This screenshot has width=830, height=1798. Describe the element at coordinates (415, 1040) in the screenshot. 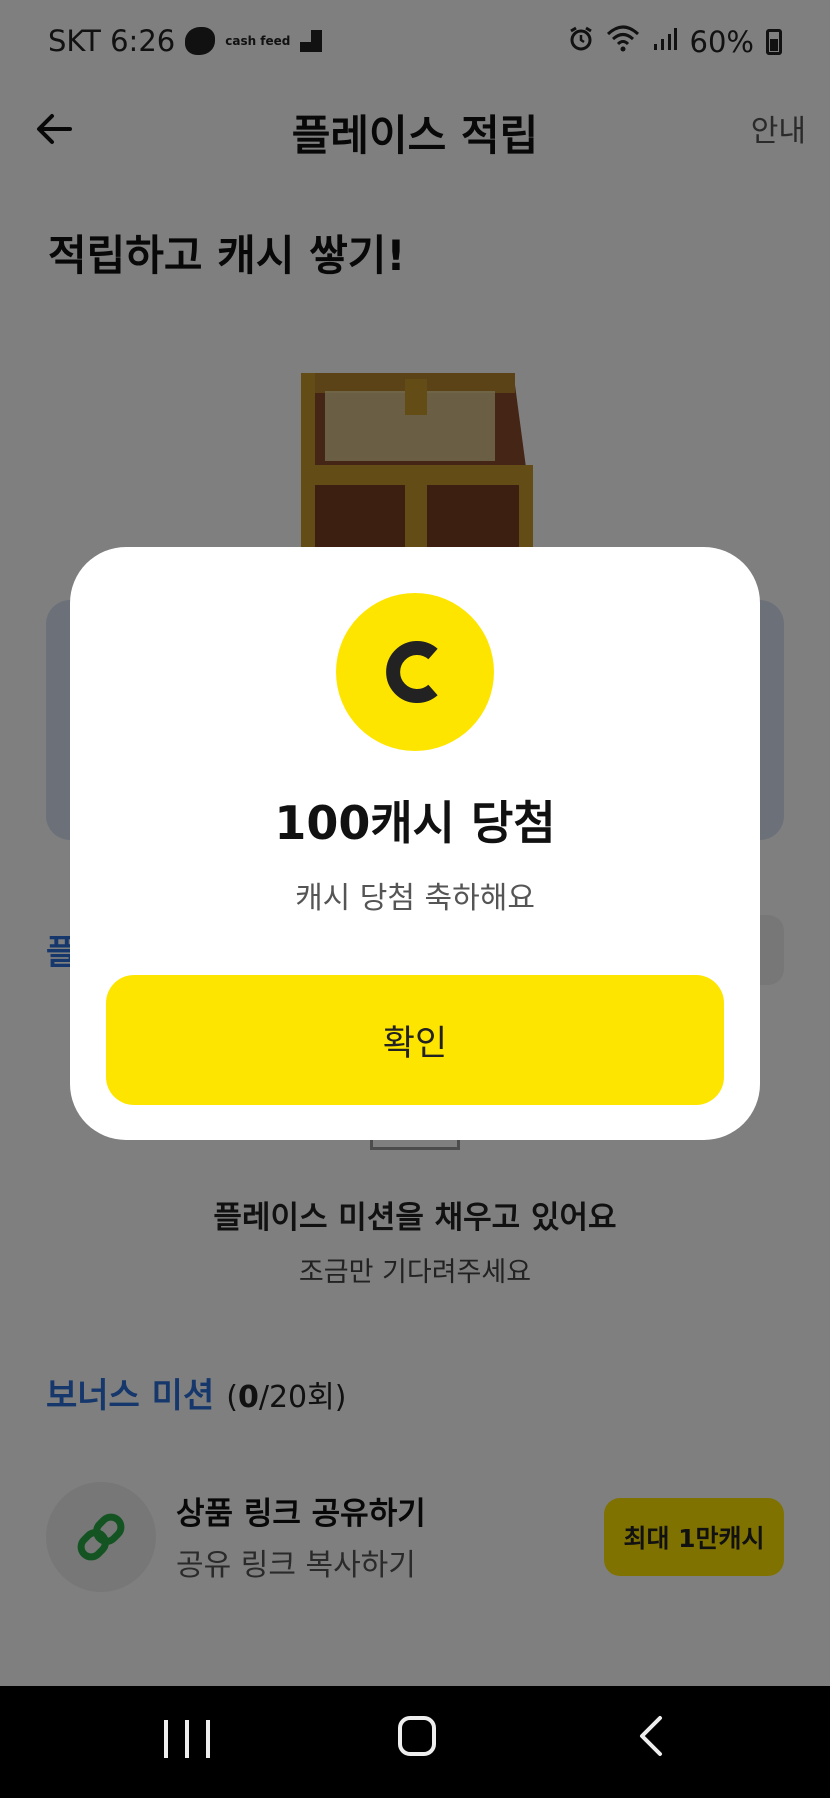

I see `confirm-button: 확인` at that location.